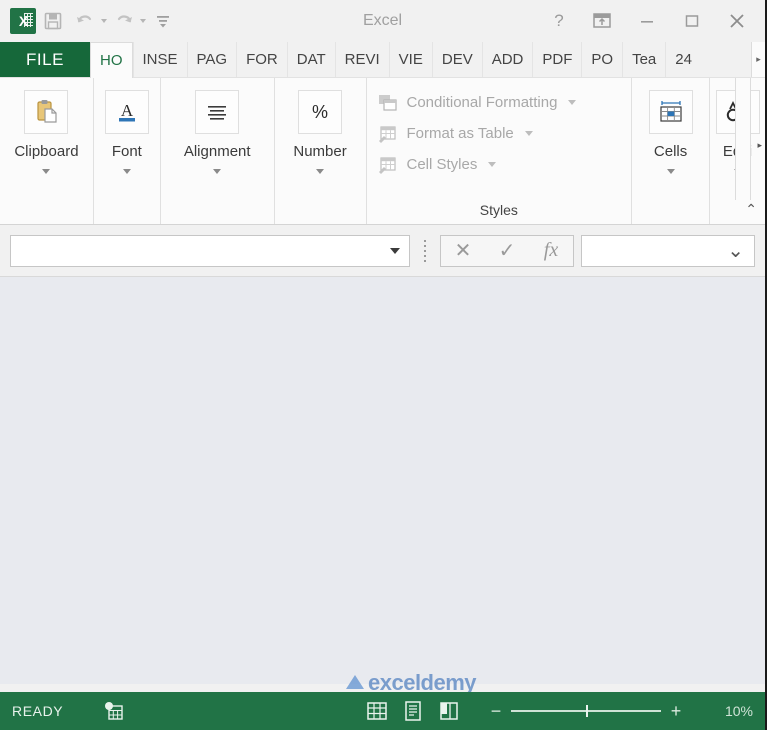 The height and width of the screenshot is (730, 767). I want to click on alignment-icon, so click(217, 112).